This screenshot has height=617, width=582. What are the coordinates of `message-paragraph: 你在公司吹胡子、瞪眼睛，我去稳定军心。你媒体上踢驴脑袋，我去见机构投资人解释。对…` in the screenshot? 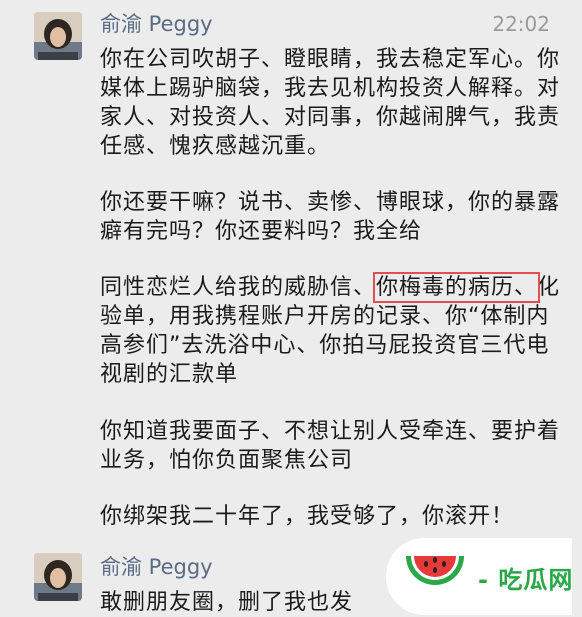 It's located at (330, 103).